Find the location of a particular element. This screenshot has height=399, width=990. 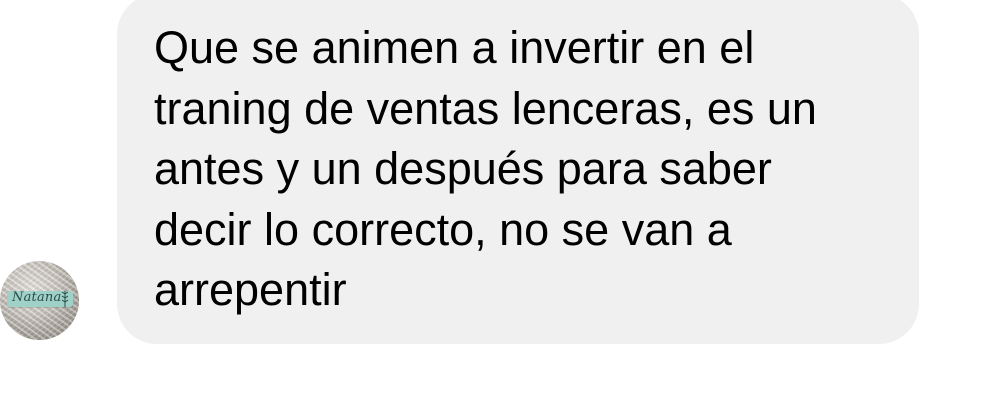

leaf-icon is located at coordinates (65, 299).